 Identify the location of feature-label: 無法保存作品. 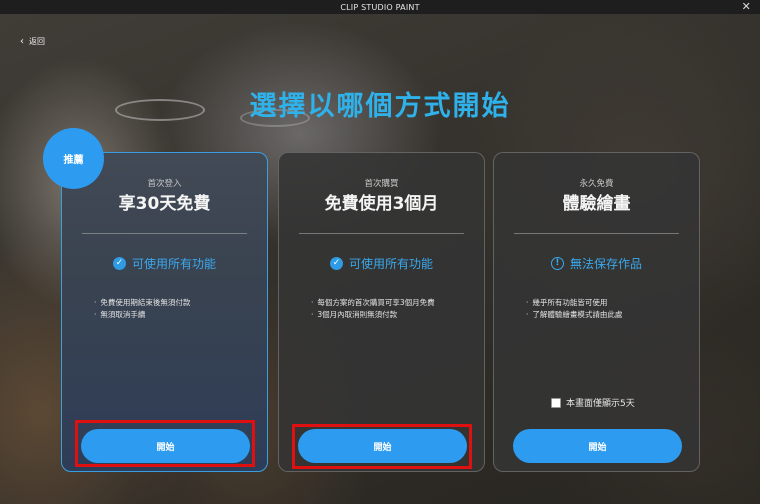
(605, 264).